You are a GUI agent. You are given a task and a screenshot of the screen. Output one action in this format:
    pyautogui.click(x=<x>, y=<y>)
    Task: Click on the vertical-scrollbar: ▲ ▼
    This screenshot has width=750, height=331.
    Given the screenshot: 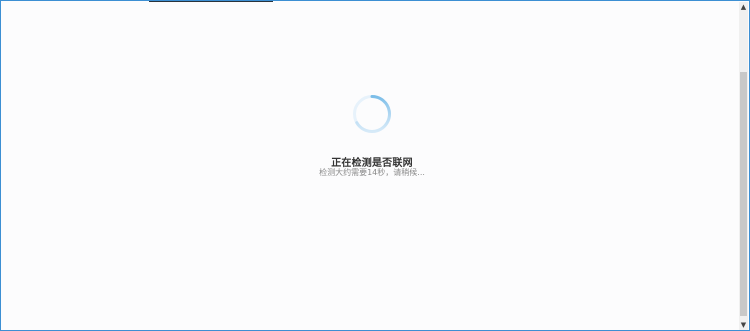 What is the action you would take?
    pyautogui.click(x=743, y=166)
    